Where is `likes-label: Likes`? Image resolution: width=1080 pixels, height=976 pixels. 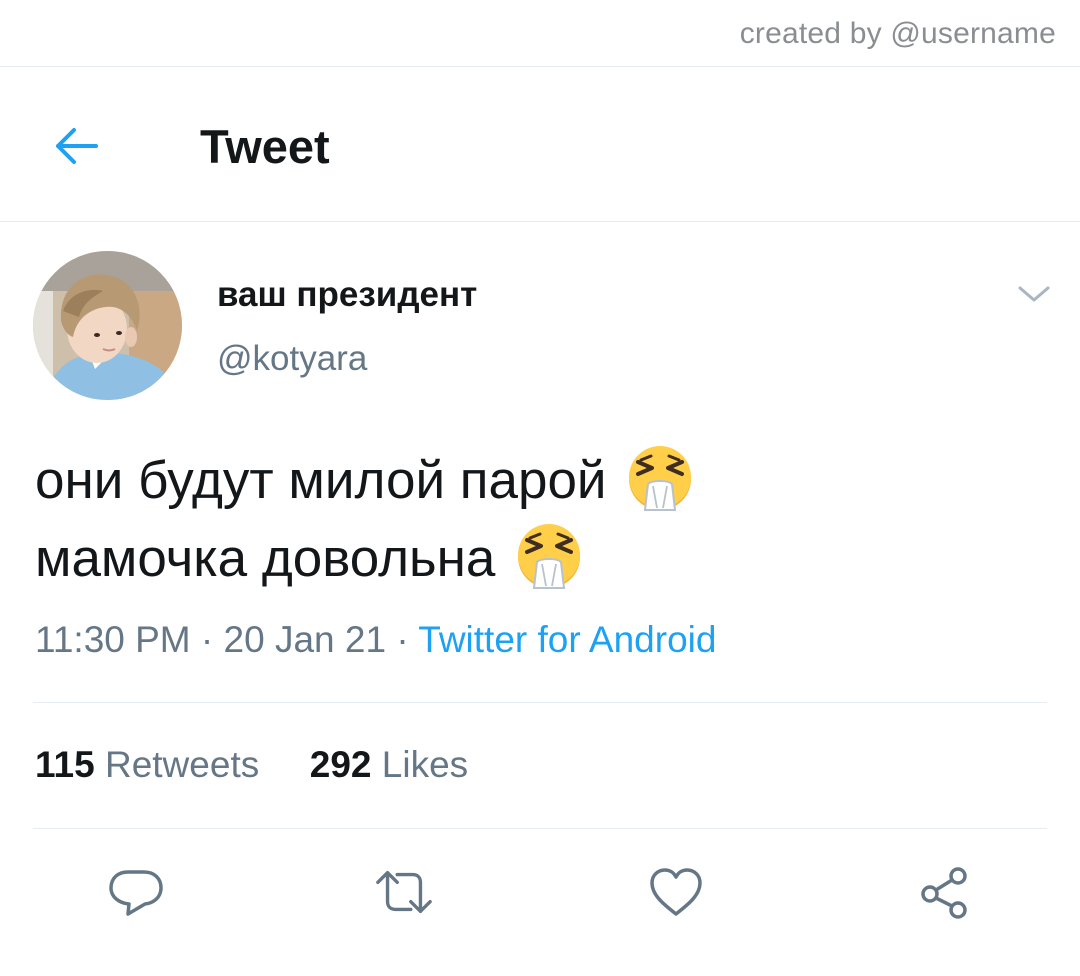 likes-label: Likes is located at coordinates (425, 764).